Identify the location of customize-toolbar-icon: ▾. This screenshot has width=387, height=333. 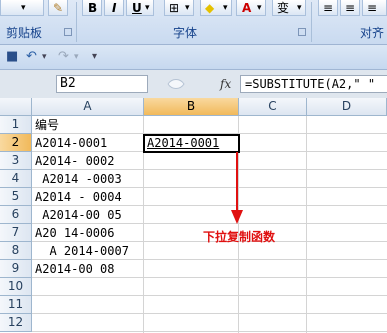
(94, 57).